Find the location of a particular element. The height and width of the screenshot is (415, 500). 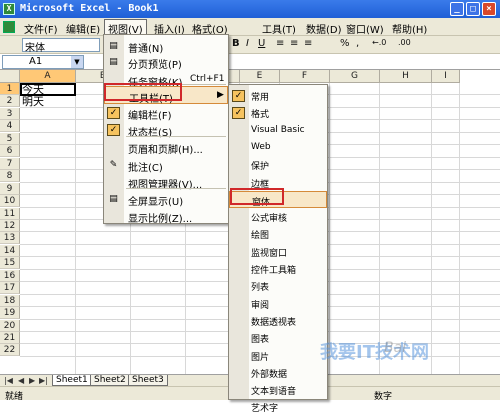

row-header-11: 11 is located at coordinates (10, 213).